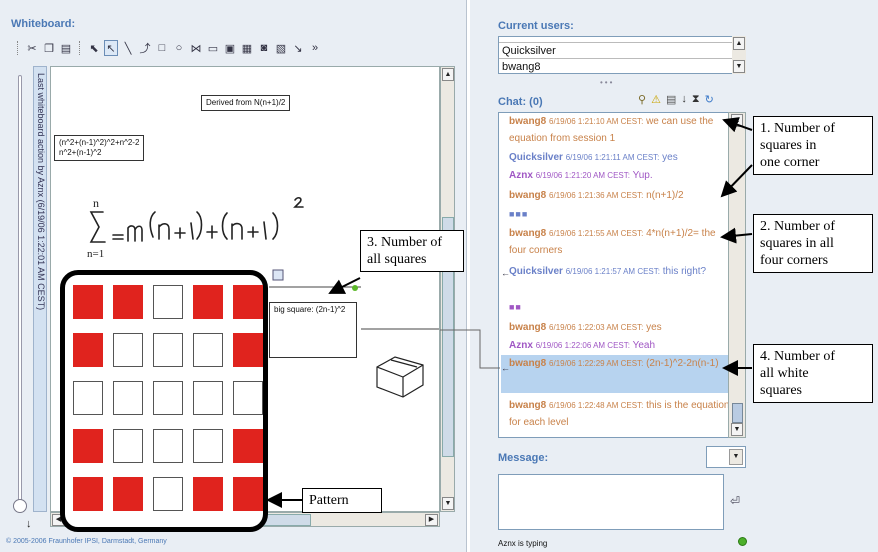 The image size is (878, 552). What do you see at coordinates (29, 524) in the screenshot?
I see `arrow-down-icon: ↓` at bounding box center [29, 524].